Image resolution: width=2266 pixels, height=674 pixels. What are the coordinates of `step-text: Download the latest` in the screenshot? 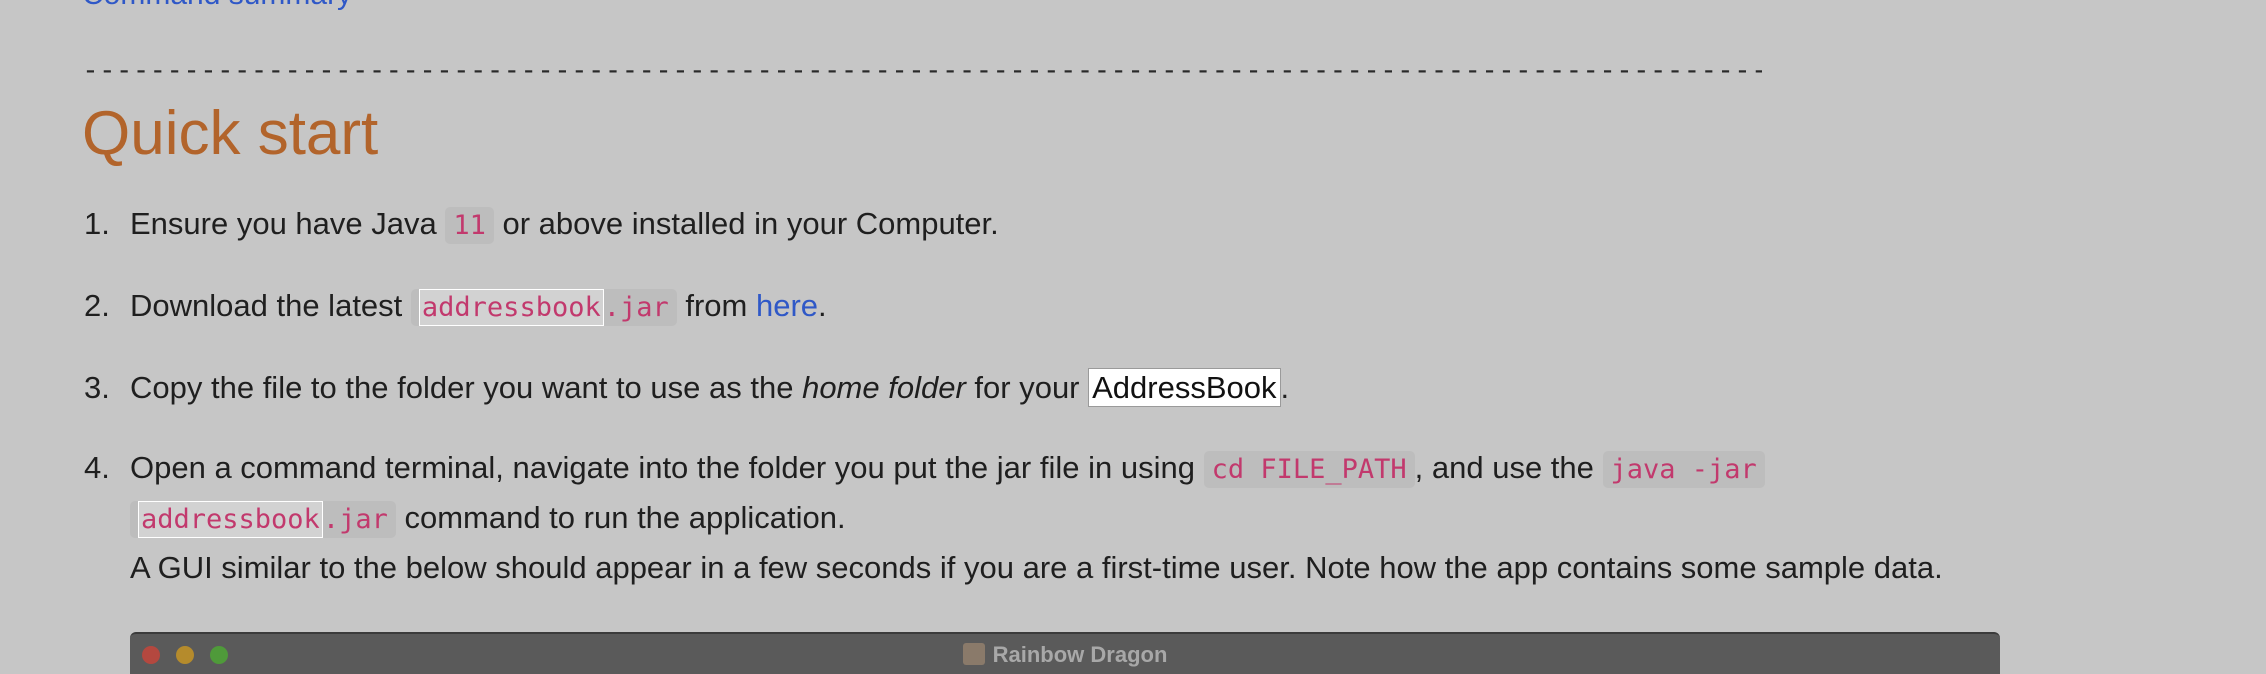 It's located at (270, 305).